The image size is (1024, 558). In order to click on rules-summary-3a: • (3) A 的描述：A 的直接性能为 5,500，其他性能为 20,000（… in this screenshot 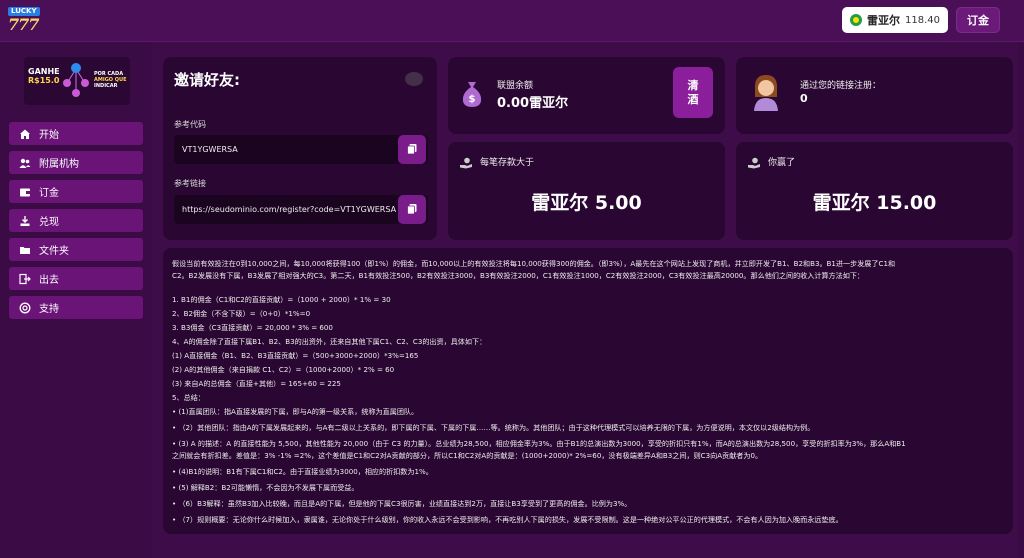, I will do `click(539, 443)`.